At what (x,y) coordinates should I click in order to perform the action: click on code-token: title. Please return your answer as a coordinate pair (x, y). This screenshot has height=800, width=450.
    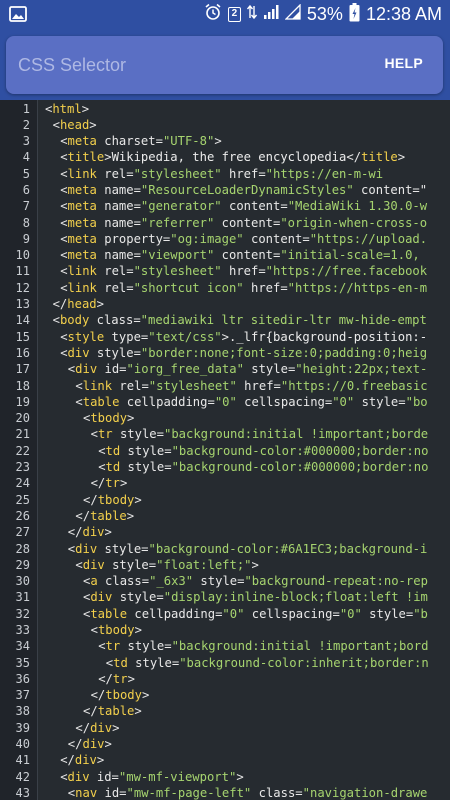
    Looking at the image, I should click on (379, 157).